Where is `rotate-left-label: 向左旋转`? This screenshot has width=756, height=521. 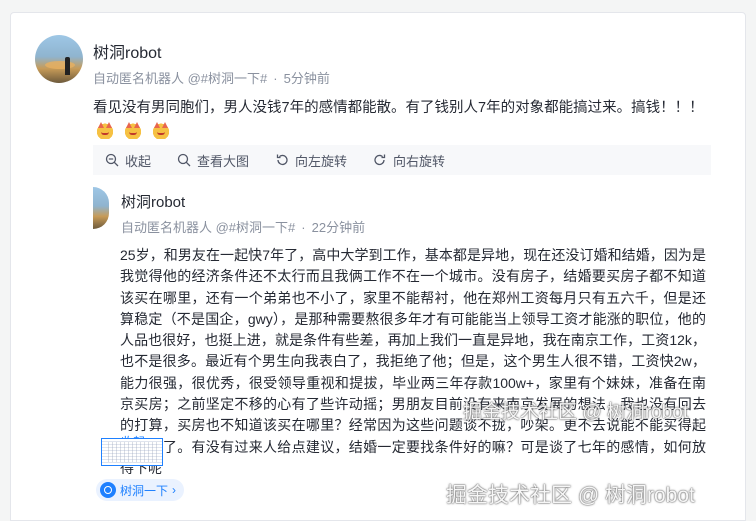
rotate-left-label: 向左旋转 is located at coordinates (321, 161).